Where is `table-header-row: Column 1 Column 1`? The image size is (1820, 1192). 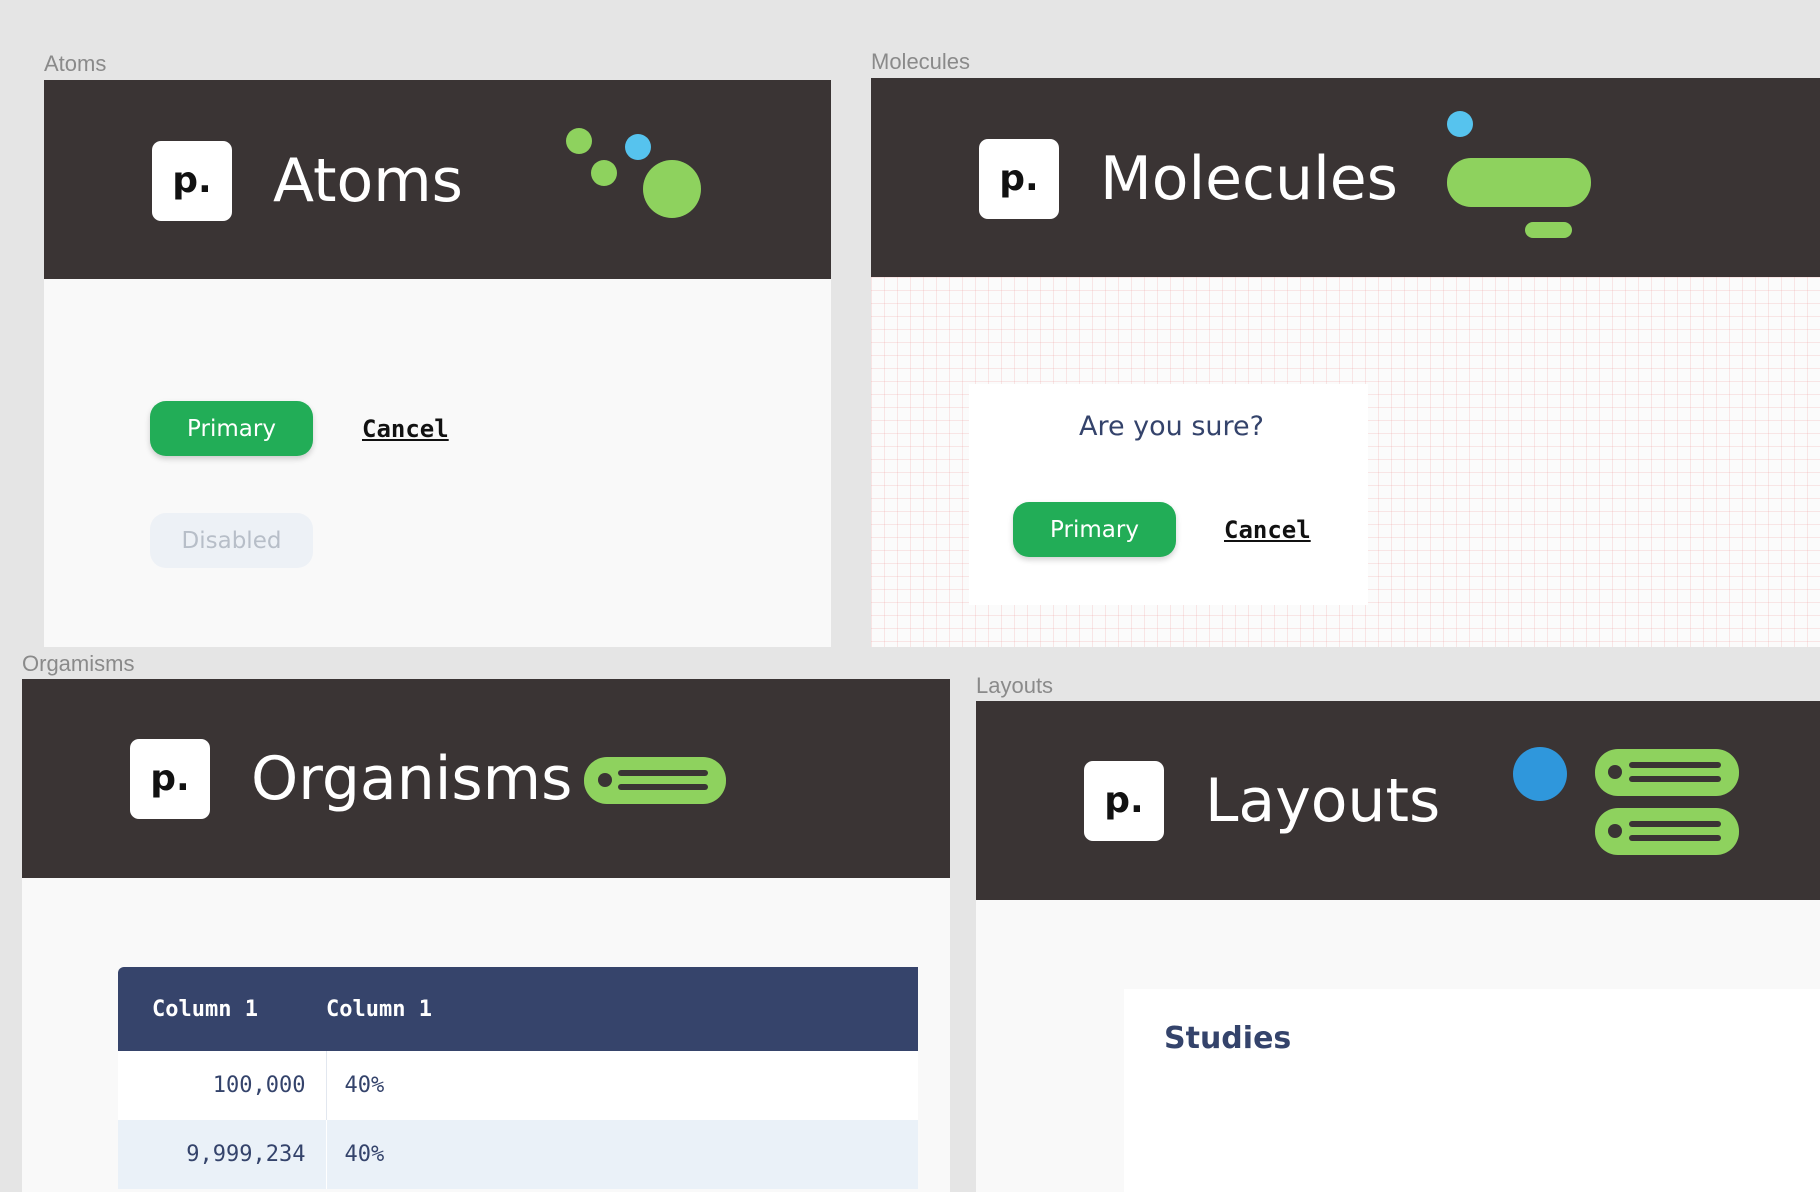 table-header-row: Column 1 Column 1 is located at coordinates (518, 1009).